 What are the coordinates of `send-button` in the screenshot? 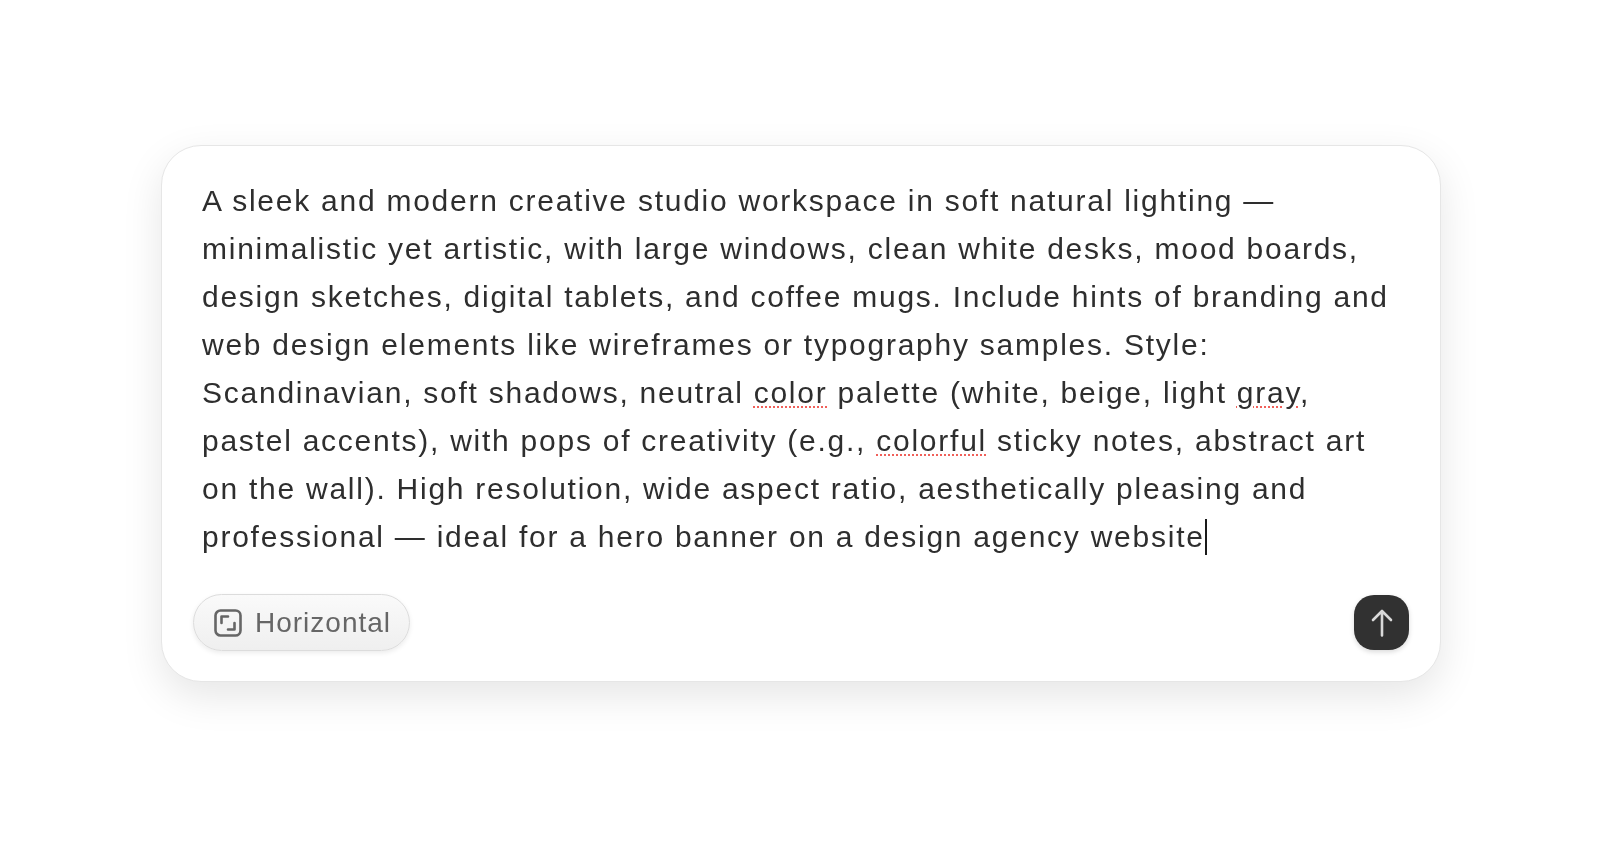 It's located at (1381, 622).